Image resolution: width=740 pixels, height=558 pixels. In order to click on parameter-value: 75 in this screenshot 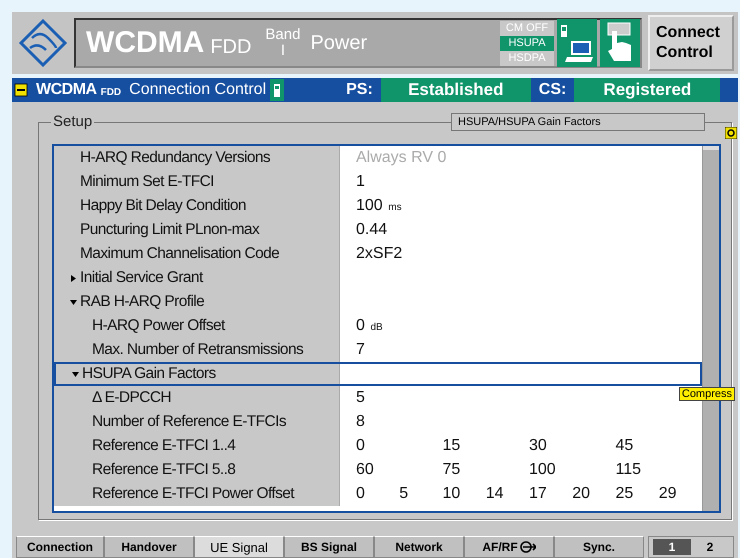, I will do `click(452, 470)`.